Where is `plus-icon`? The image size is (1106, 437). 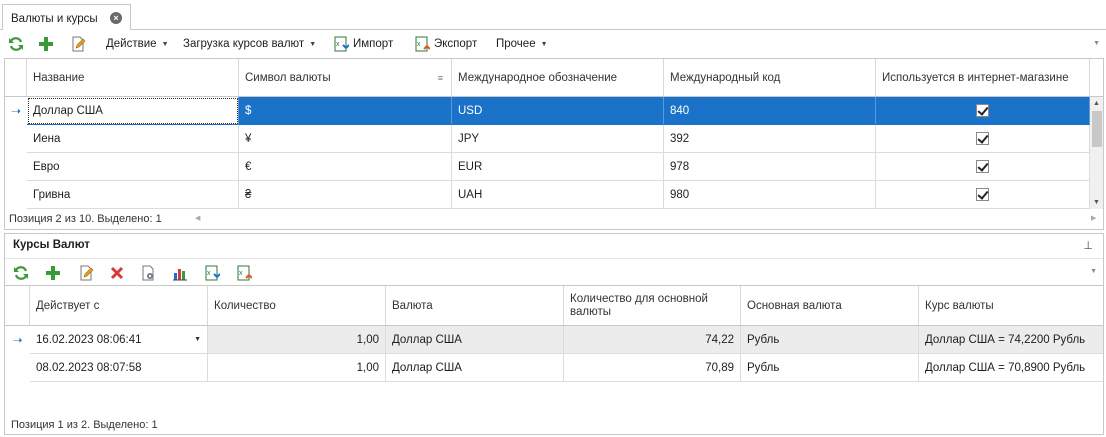 plus-icon is located at coordinates (53, 273).